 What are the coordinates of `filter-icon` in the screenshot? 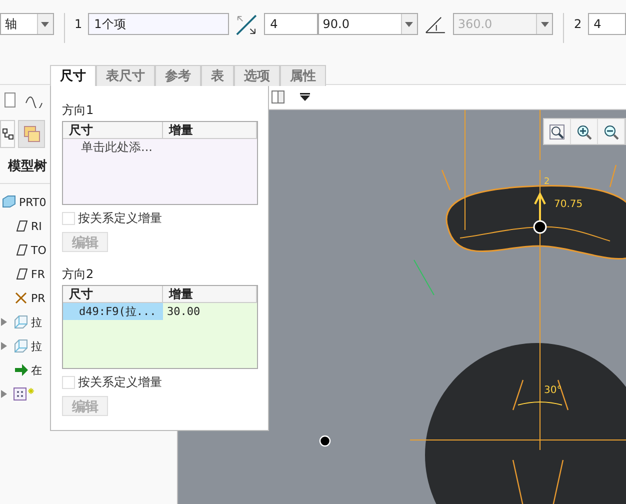 It's located at (305, 97).